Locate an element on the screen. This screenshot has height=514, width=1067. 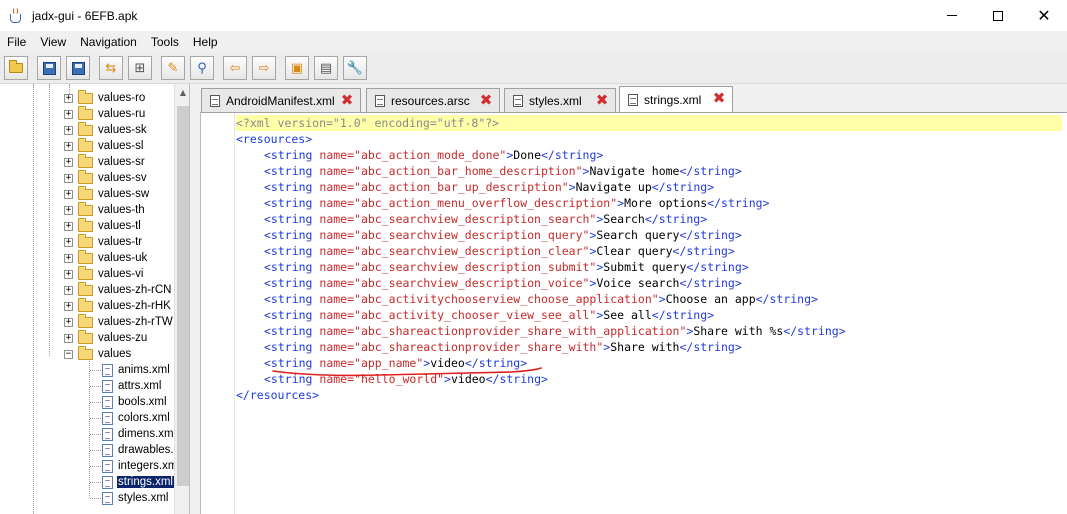
export-button is located at coordinates (78, 68).